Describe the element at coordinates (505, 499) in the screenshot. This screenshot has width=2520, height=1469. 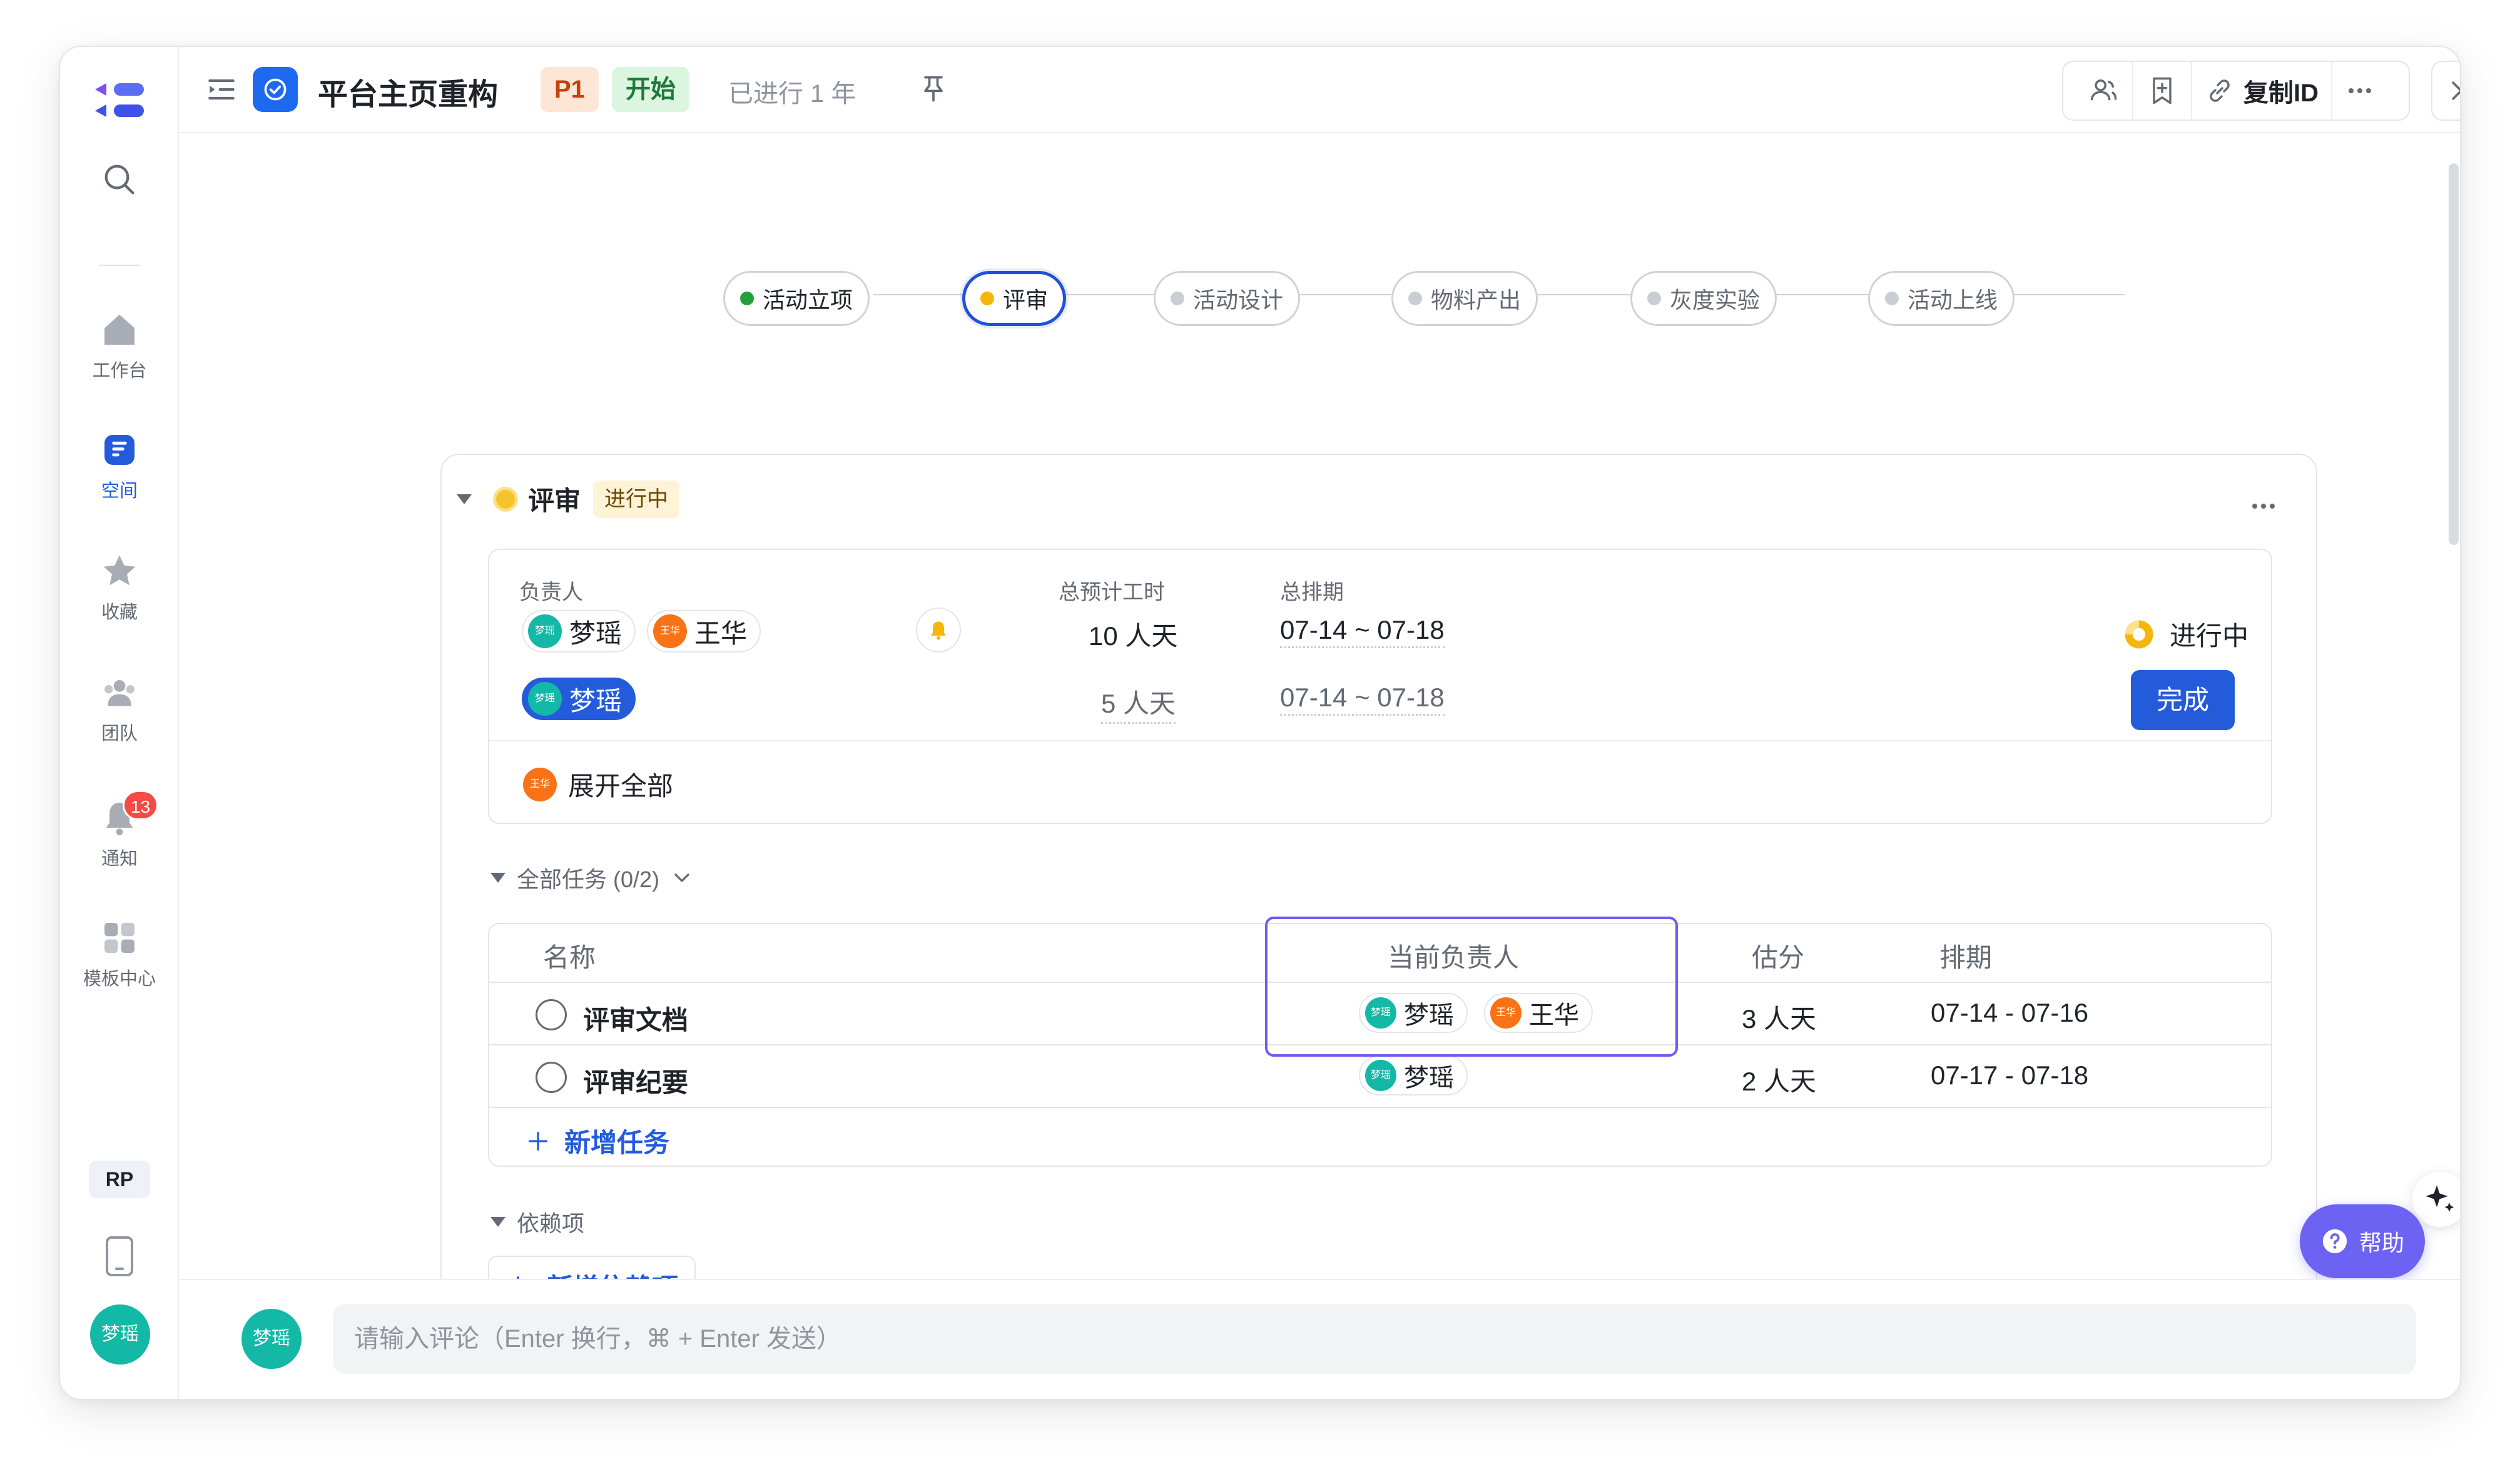
I see `stage-status-dot` at that location.